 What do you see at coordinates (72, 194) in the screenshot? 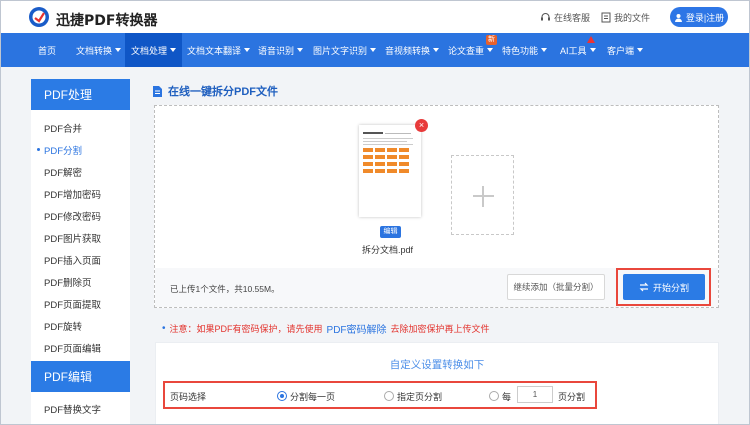
I see `sidebar-item-add-password: PDF增加密码` at bounding box center [72, 194].